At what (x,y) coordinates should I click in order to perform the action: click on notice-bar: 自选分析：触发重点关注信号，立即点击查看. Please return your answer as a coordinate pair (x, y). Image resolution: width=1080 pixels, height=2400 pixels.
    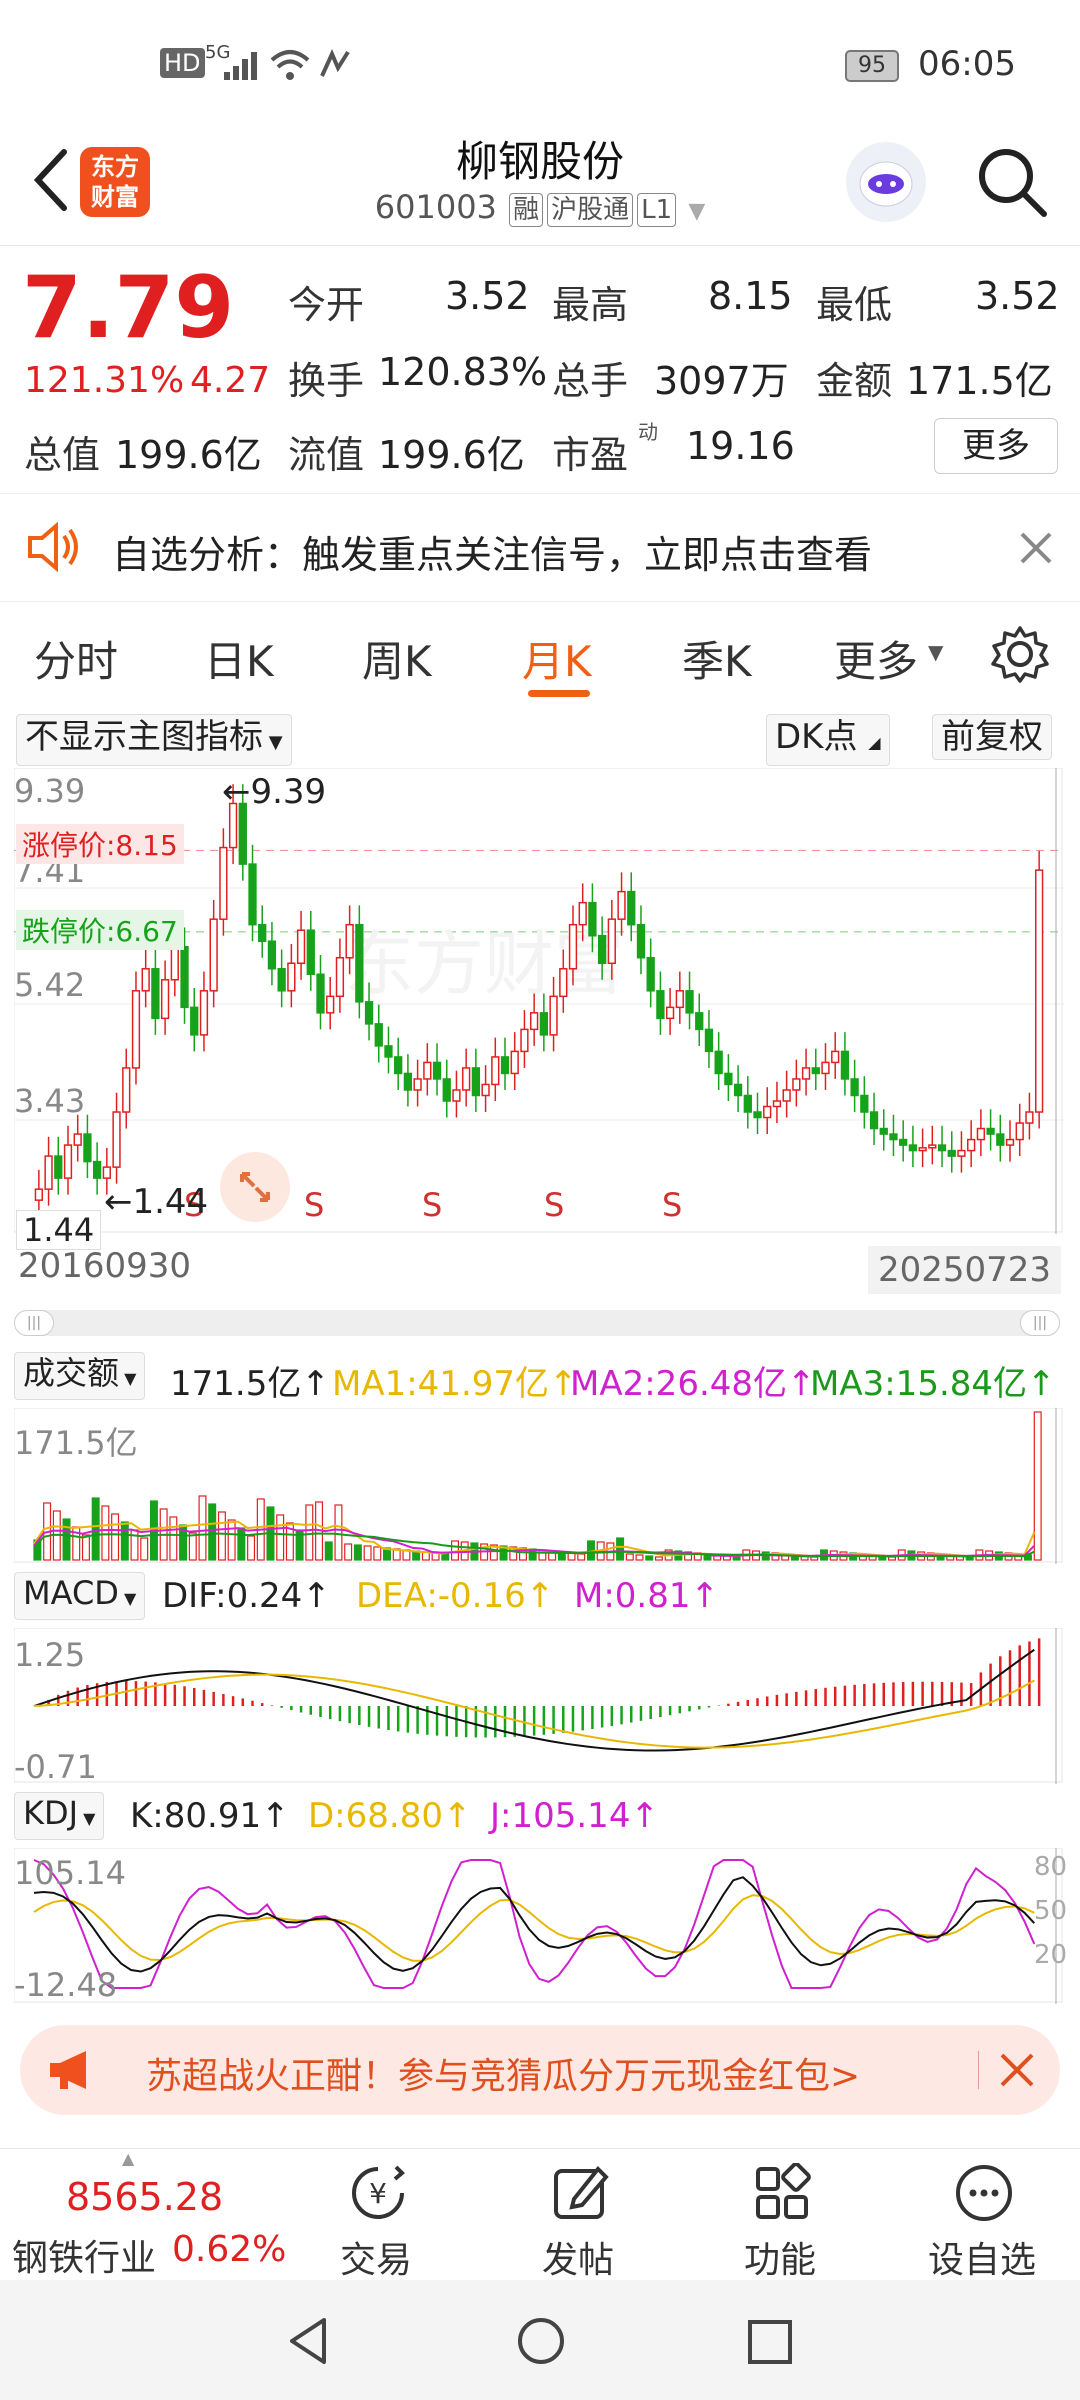
    Looking at the image, I should click on (540, 547).